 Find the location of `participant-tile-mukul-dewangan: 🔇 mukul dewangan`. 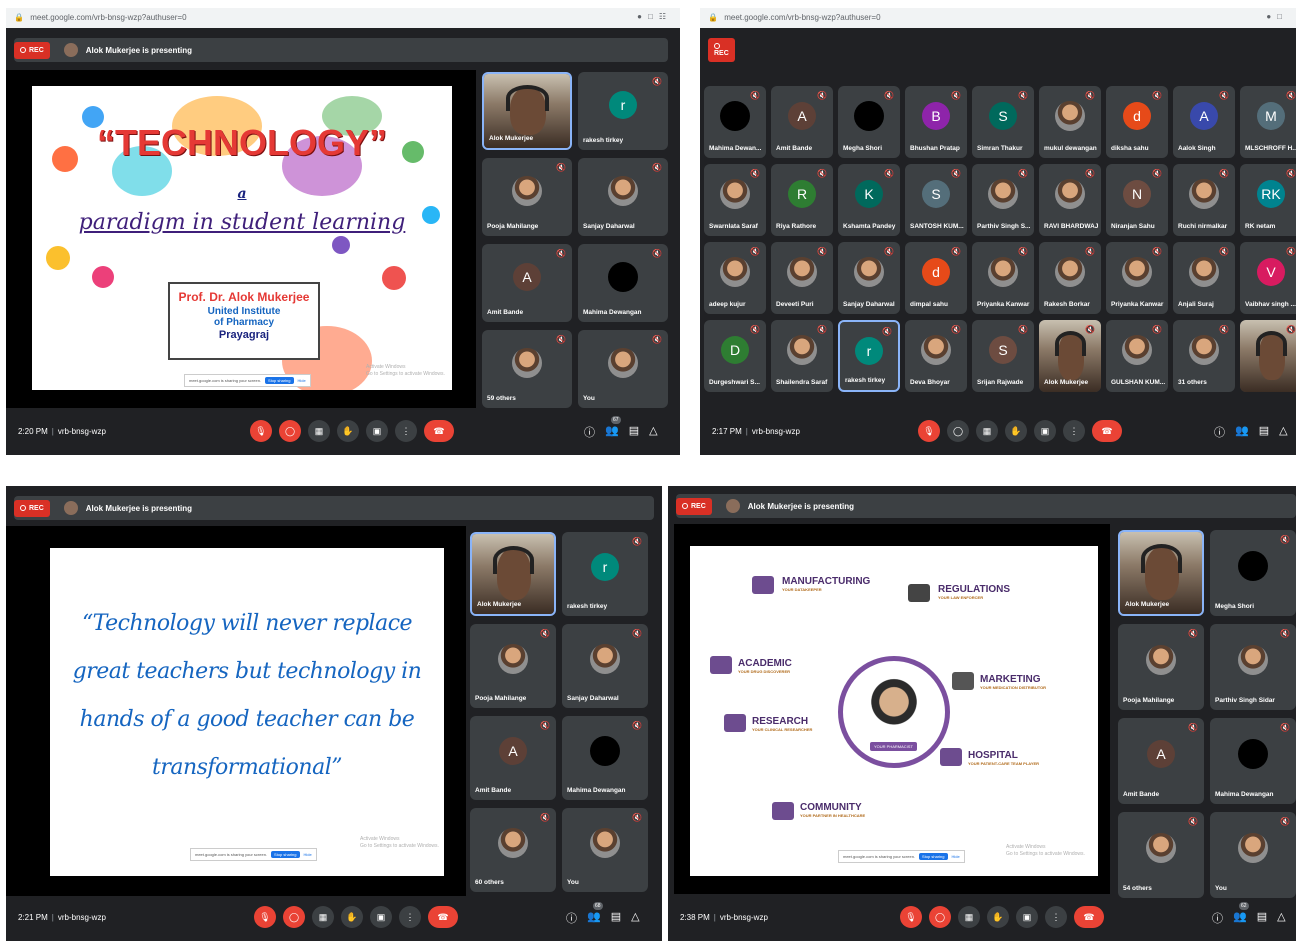

participant-tile-mukul-dewangan: 🔇 mukul dewangan is located at coordinates (1070, 122).